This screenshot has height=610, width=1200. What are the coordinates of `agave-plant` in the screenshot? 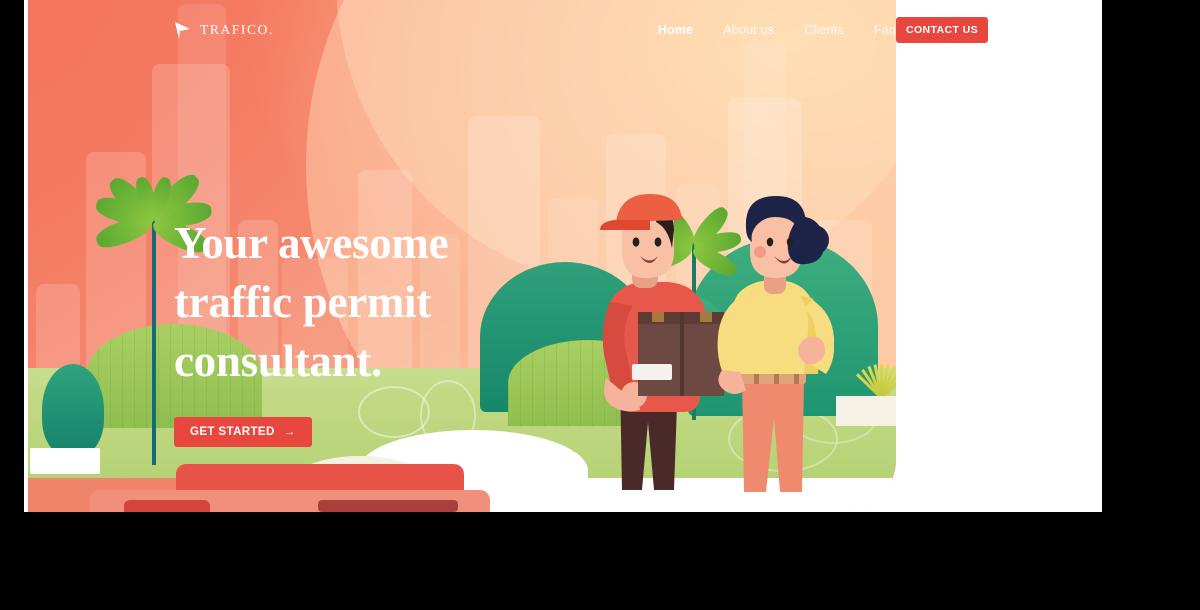 It's located at (871, 379).